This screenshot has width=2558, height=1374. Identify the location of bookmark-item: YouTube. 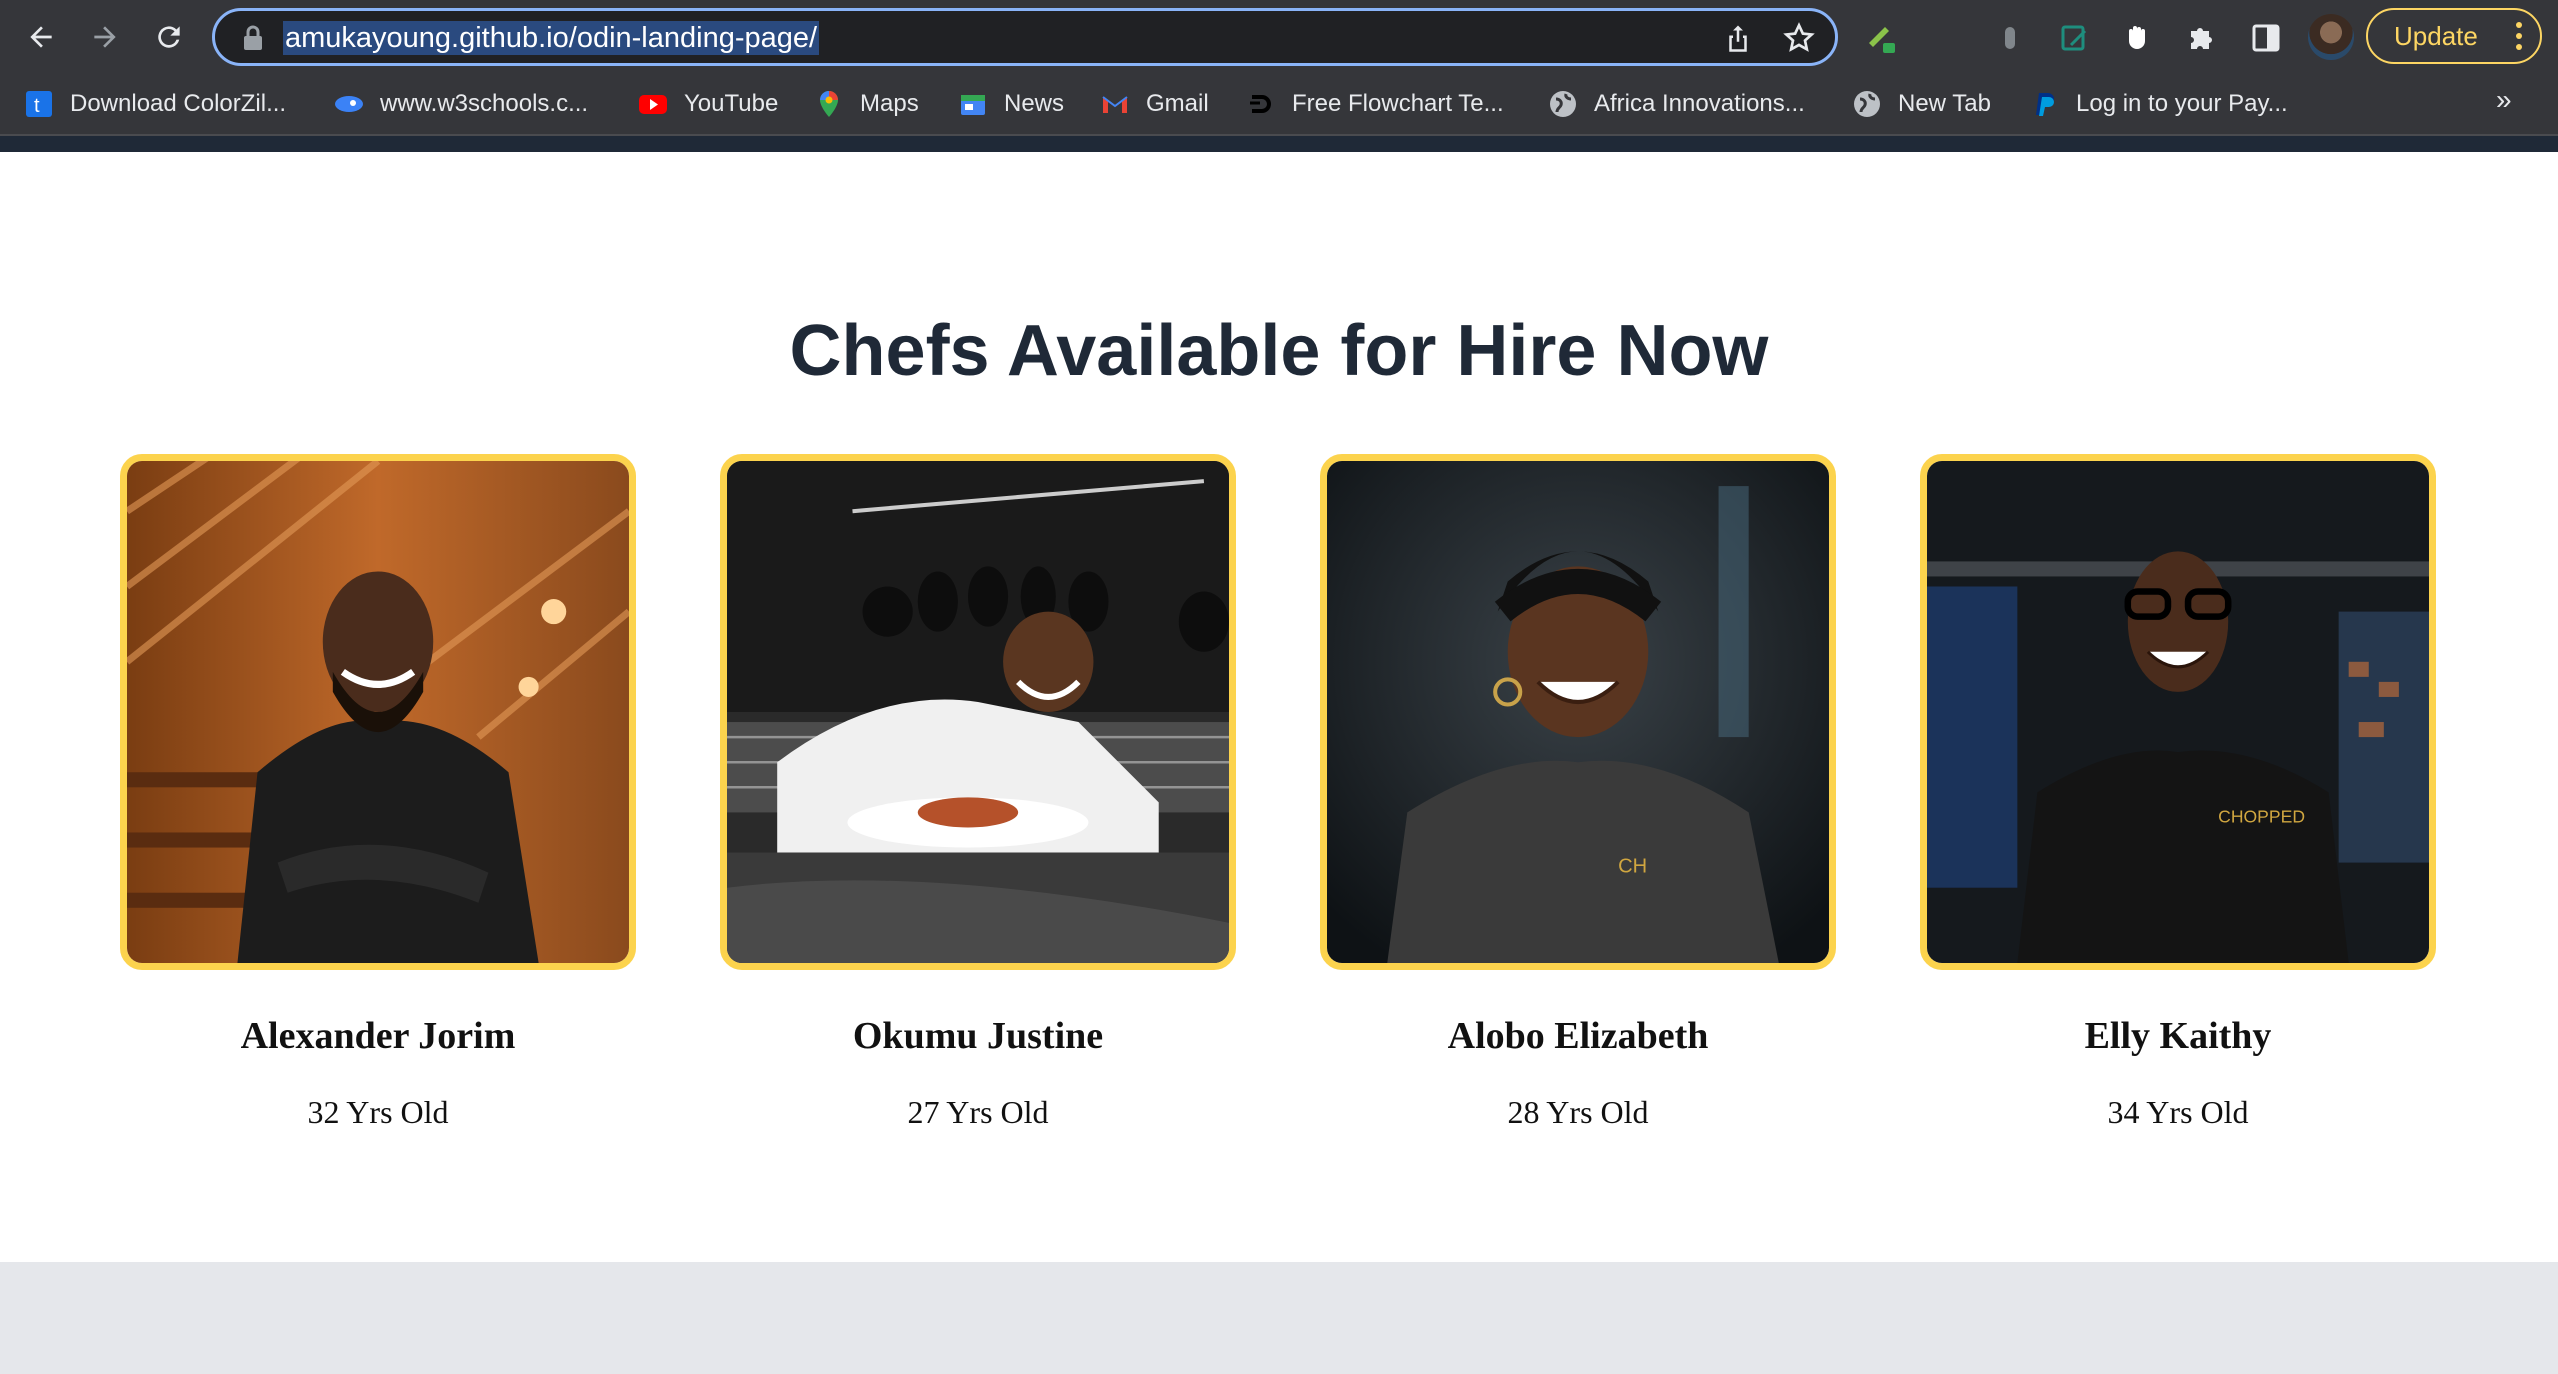
(708, 104).